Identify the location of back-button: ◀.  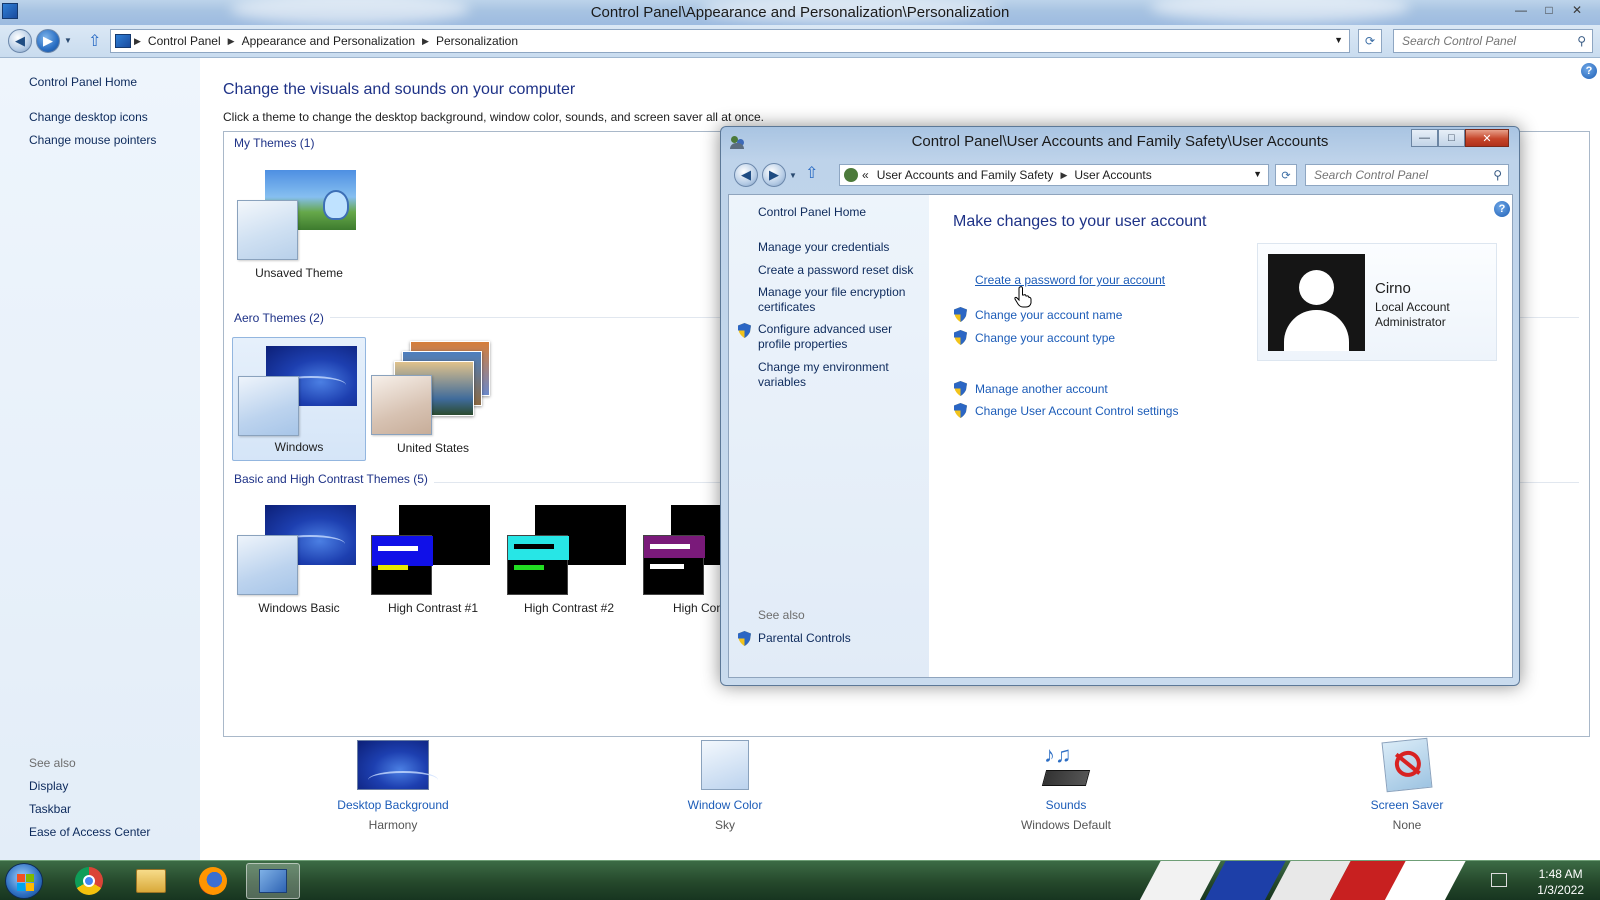
(20, 41).